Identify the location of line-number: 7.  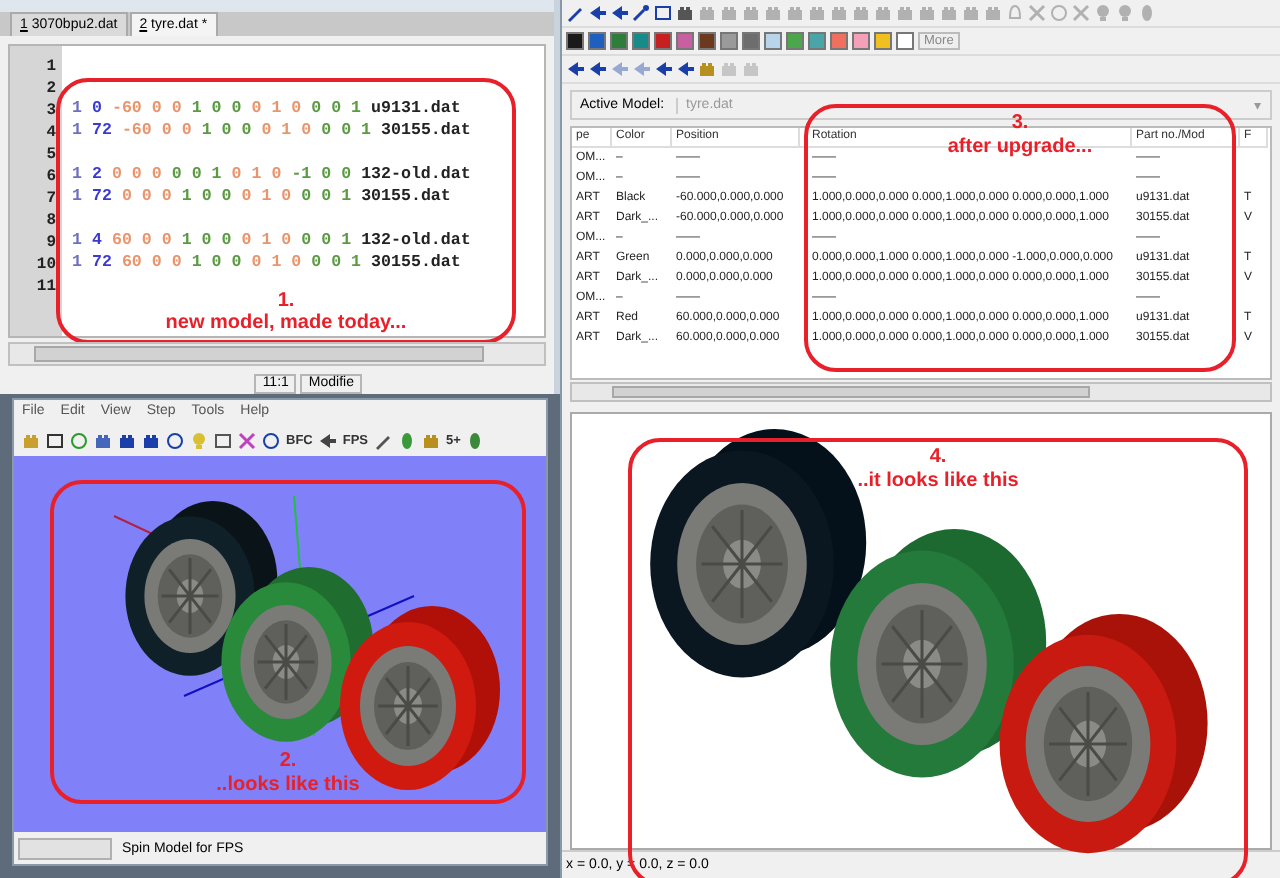
(51, 198).